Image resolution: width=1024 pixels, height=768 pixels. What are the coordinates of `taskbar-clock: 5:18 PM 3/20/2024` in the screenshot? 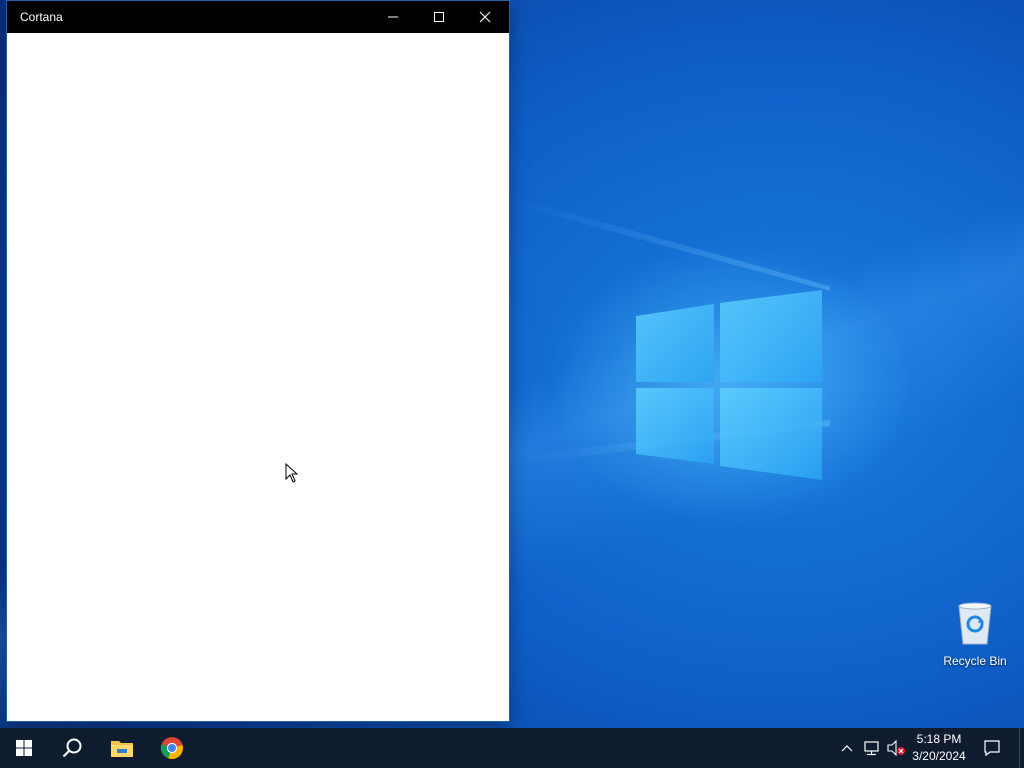 It's located at (939, 748).